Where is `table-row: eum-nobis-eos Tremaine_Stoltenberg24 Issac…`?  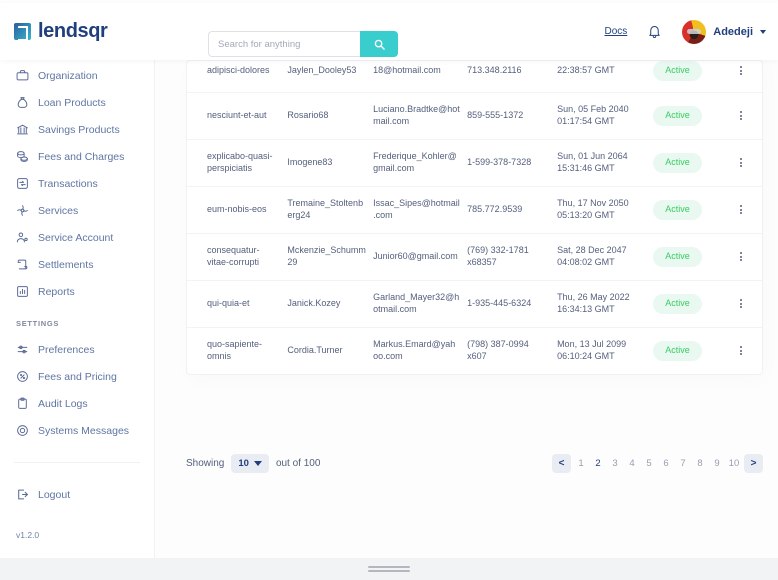 table-row: eum-nobis-eos Tremaine_Stoltenberg24 Issac… is located at coordinates (474, 210).